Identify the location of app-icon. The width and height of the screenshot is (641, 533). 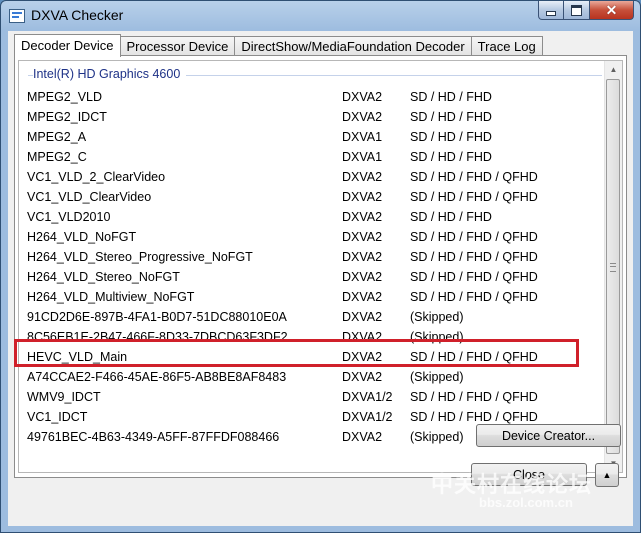
(17, 16).